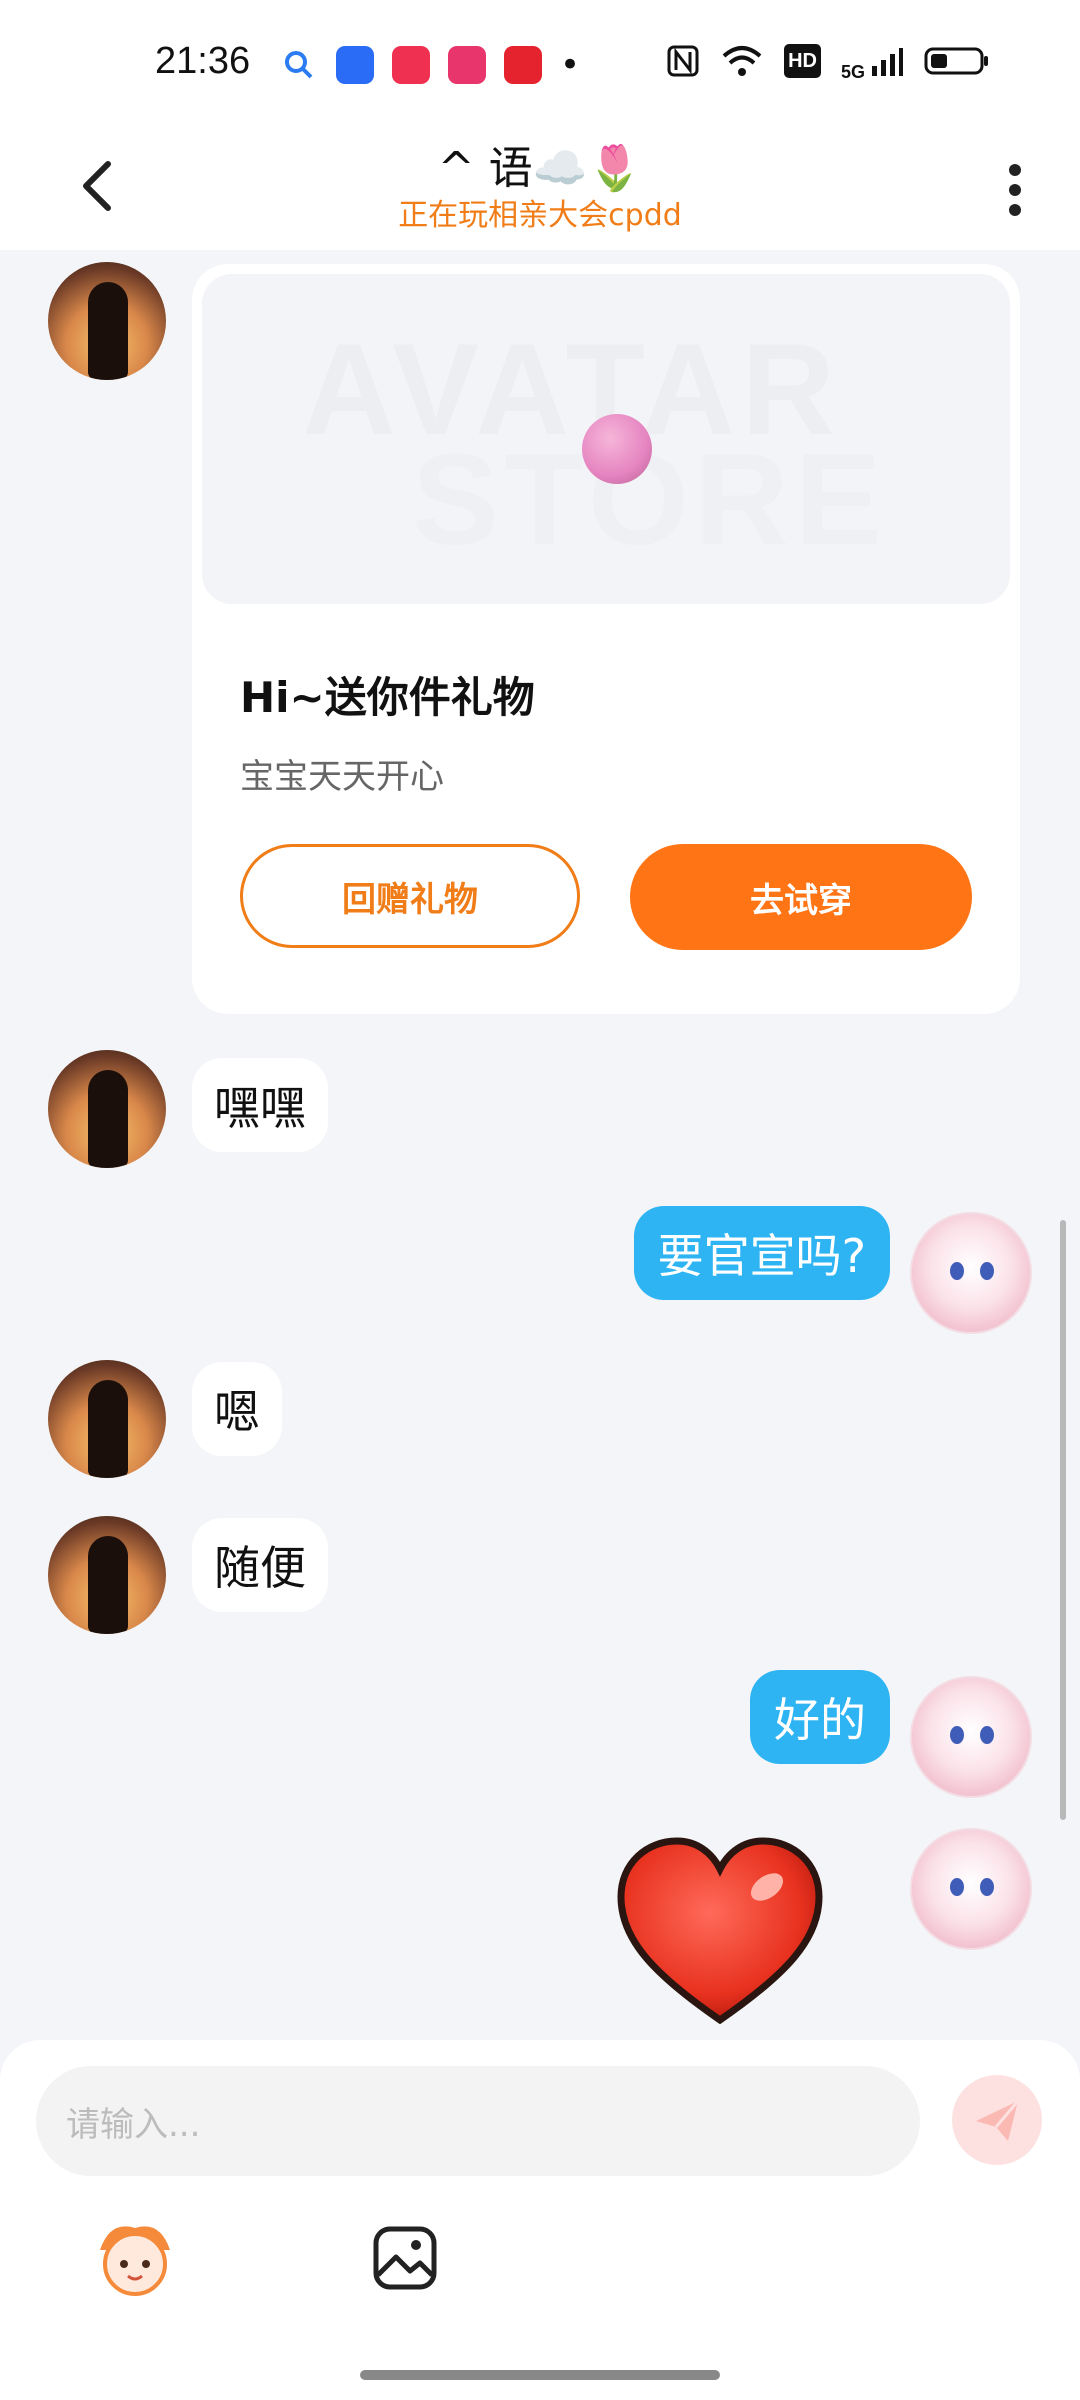  I want to click on heart-sticker, so click(720, 1932).